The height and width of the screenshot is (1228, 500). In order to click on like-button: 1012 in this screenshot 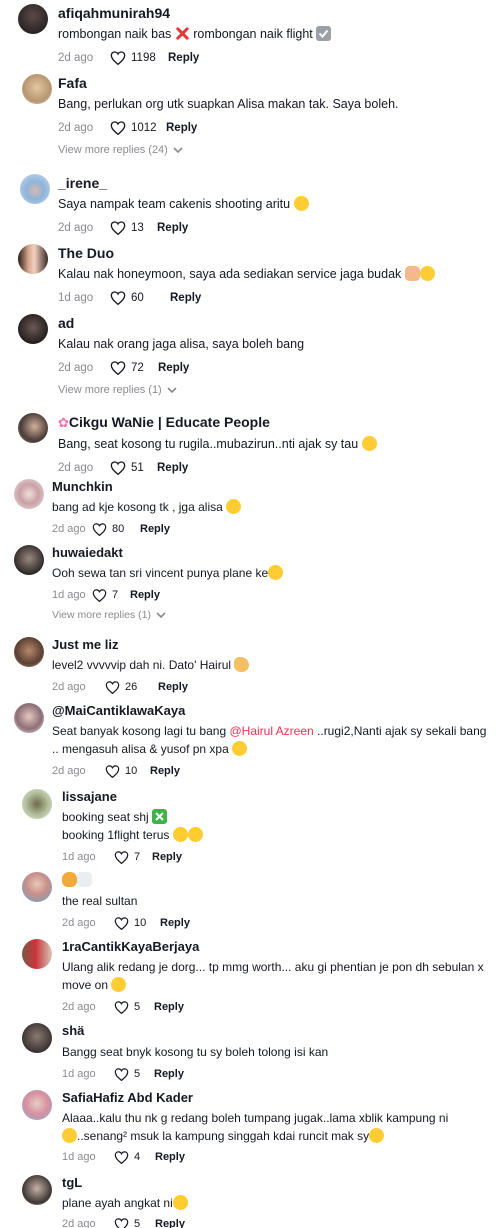, I will do `click(138, 128)`.